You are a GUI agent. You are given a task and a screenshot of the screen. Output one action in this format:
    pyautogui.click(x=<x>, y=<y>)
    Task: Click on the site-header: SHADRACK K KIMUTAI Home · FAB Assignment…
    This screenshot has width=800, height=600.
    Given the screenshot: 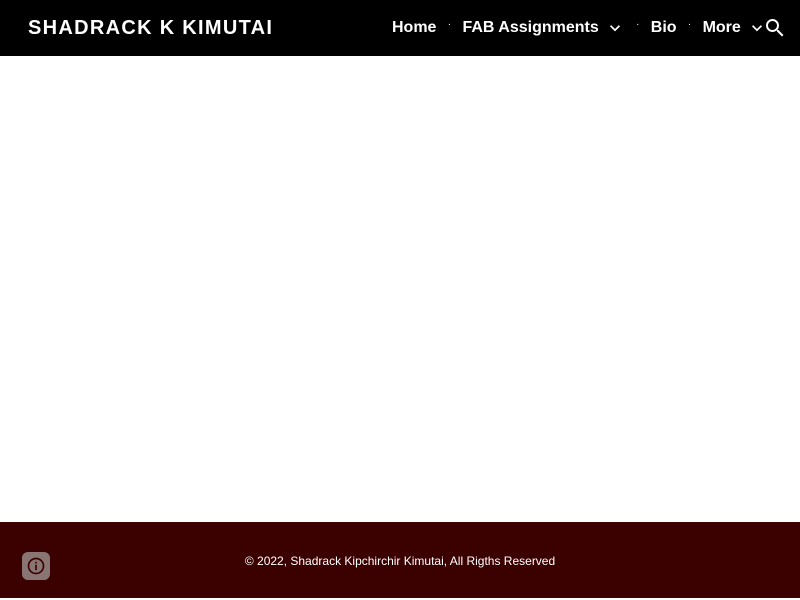 What is the action you would take?
    pyautogui.click(x=400, y=28)
    